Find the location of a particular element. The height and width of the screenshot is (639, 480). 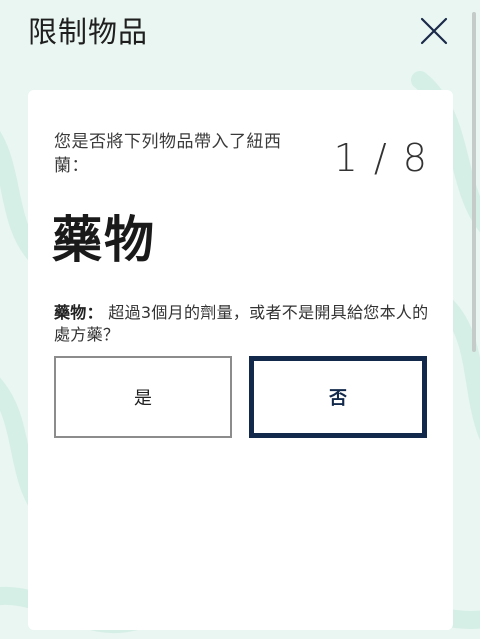

description-label: 藥物： is located at coordinates (78, 312).